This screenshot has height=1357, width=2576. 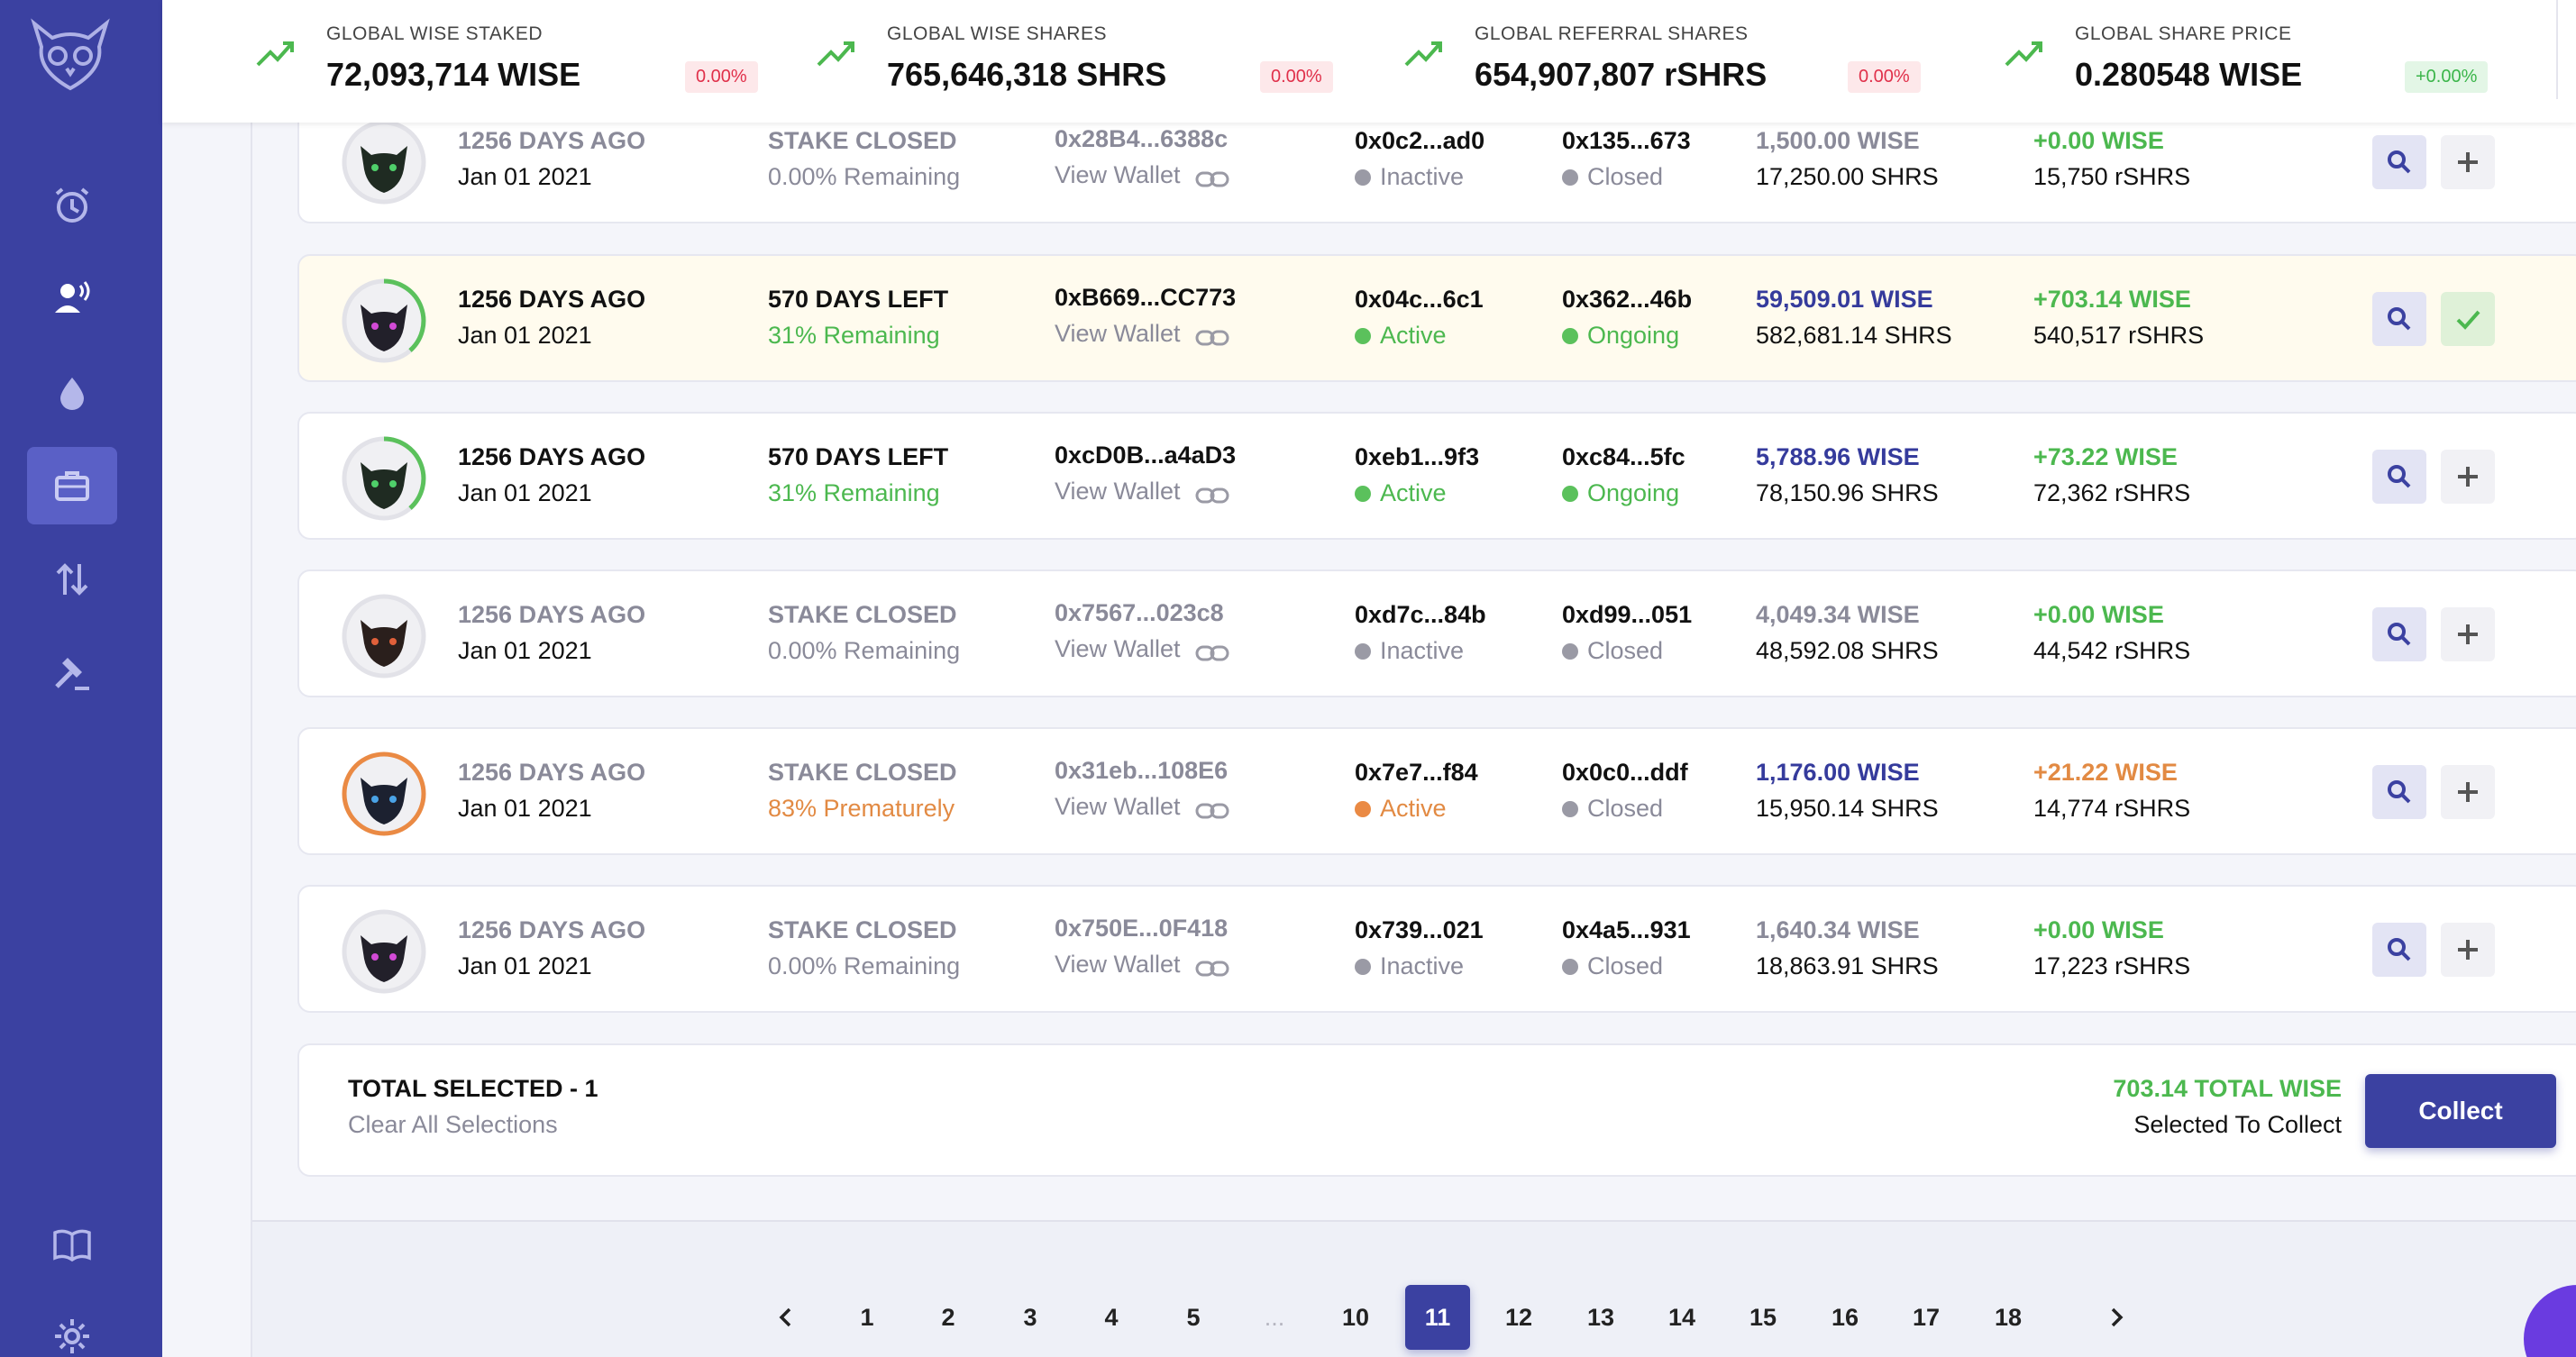 What do you see at coordinates (1146, 297) in the screenshot?
I see `staker-wallet-address: 0xB669...CC773` at bounding box center [1146, 297].